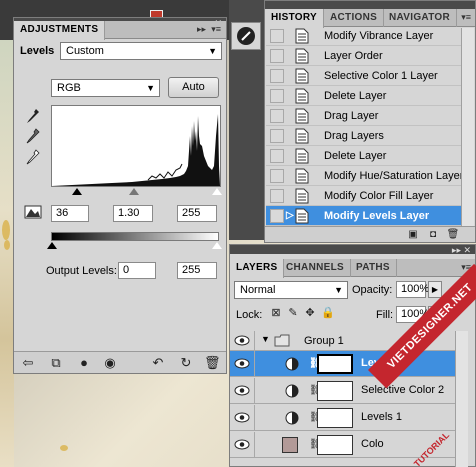 The height and width of the screenshot is (467, 476). Describe the element at coordinates (197, 213) in the screenshot. I see `input-white-field: 255` at that location.